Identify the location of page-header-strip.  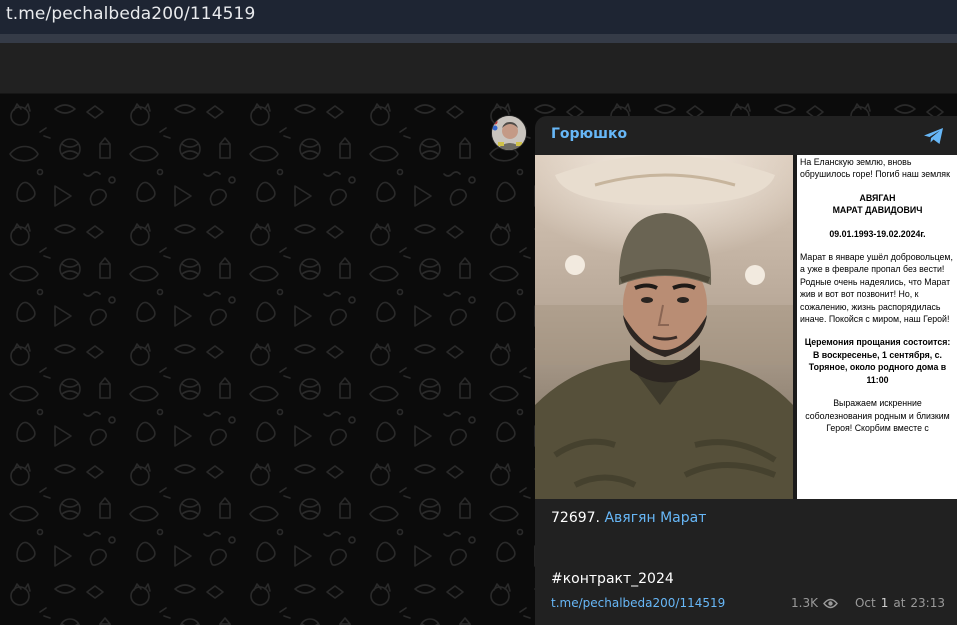
(478, 68).